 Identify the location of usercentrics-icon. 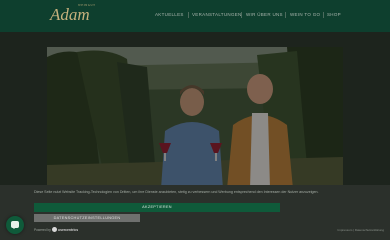
(54, 229).